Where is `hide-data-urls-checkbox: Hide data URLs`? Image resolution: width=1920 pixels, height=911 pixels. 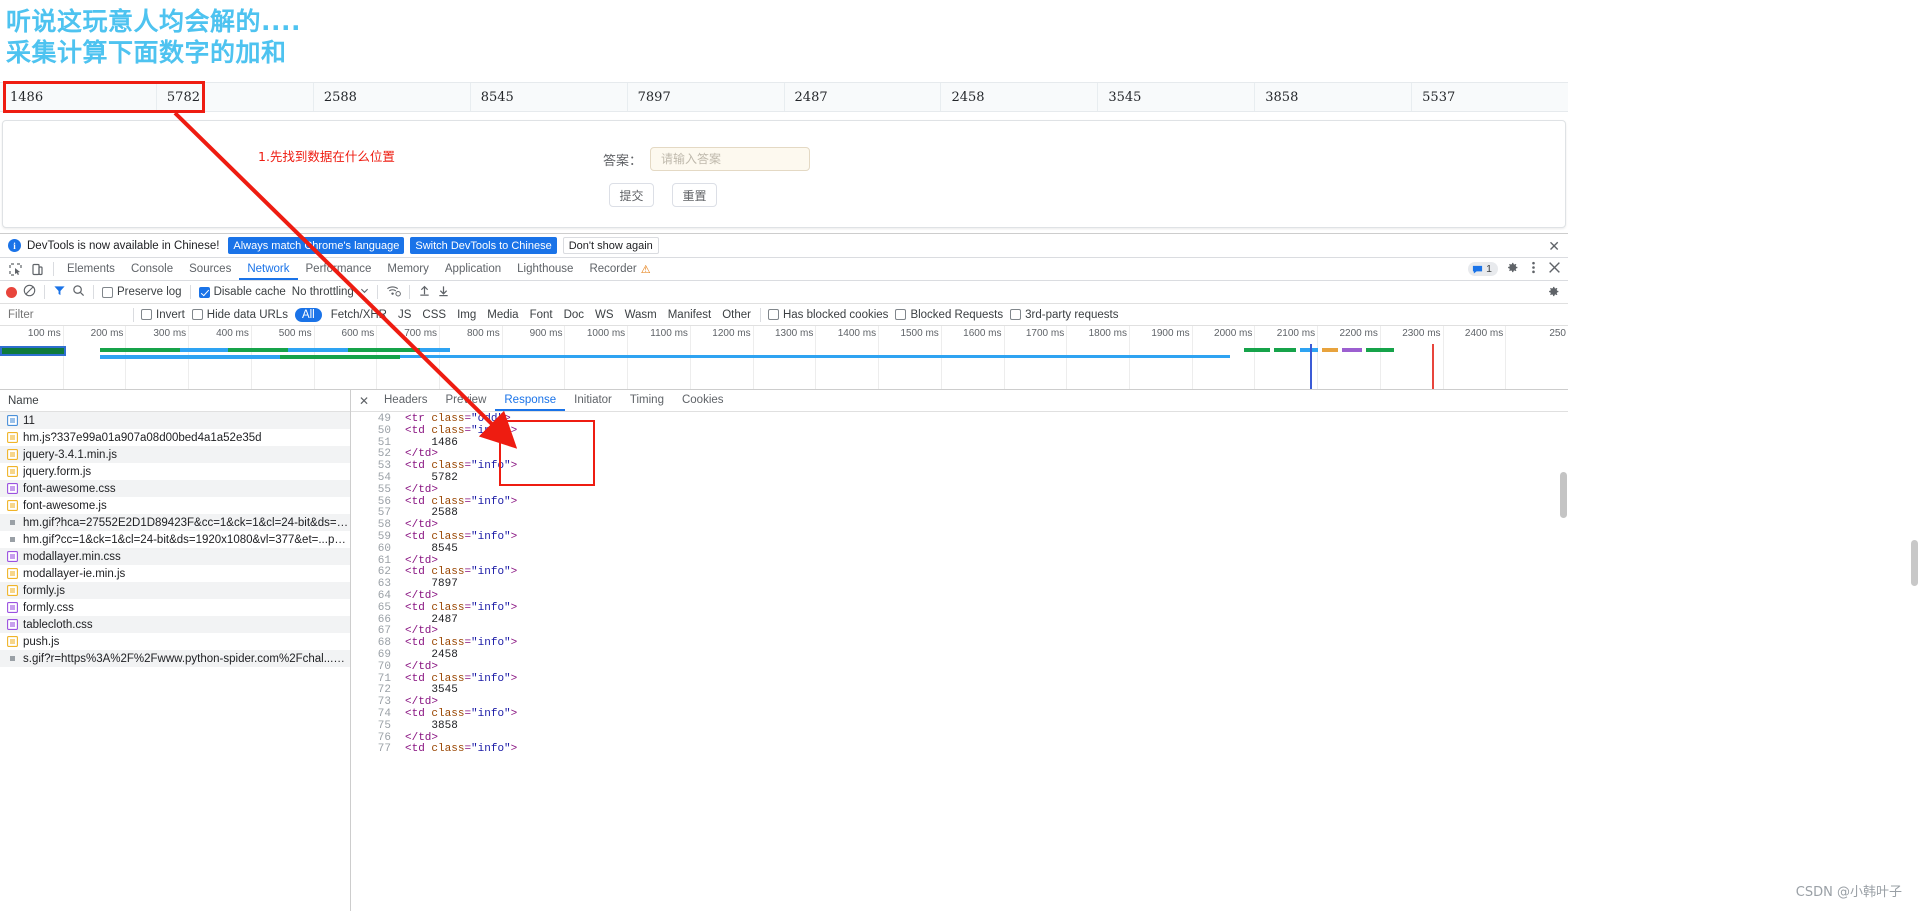
hide-data-urls-checkbox: Hide data URLs is located at coordinates (239, 315).